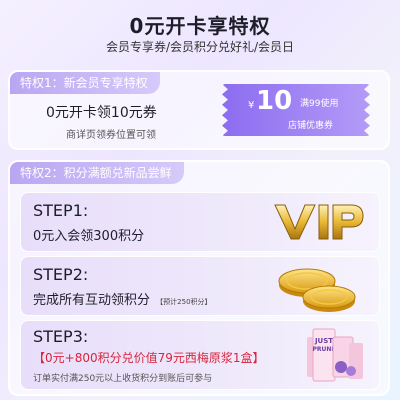 This screenshot has width=400, height=400. What do you see at coordinates (274, 101) in the screenshot?
I see `coupon-amount: 10` at bounding box center [274, 101].